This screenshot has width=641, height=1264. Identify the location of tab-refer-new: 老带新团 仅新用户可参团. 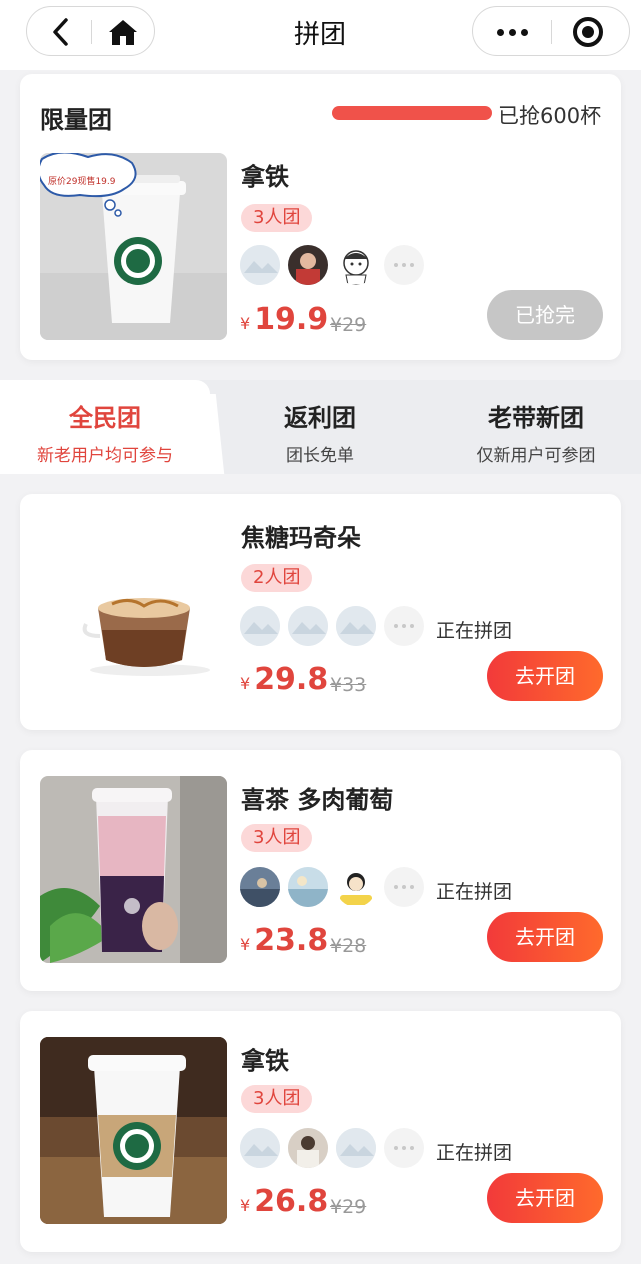
(536, 432).